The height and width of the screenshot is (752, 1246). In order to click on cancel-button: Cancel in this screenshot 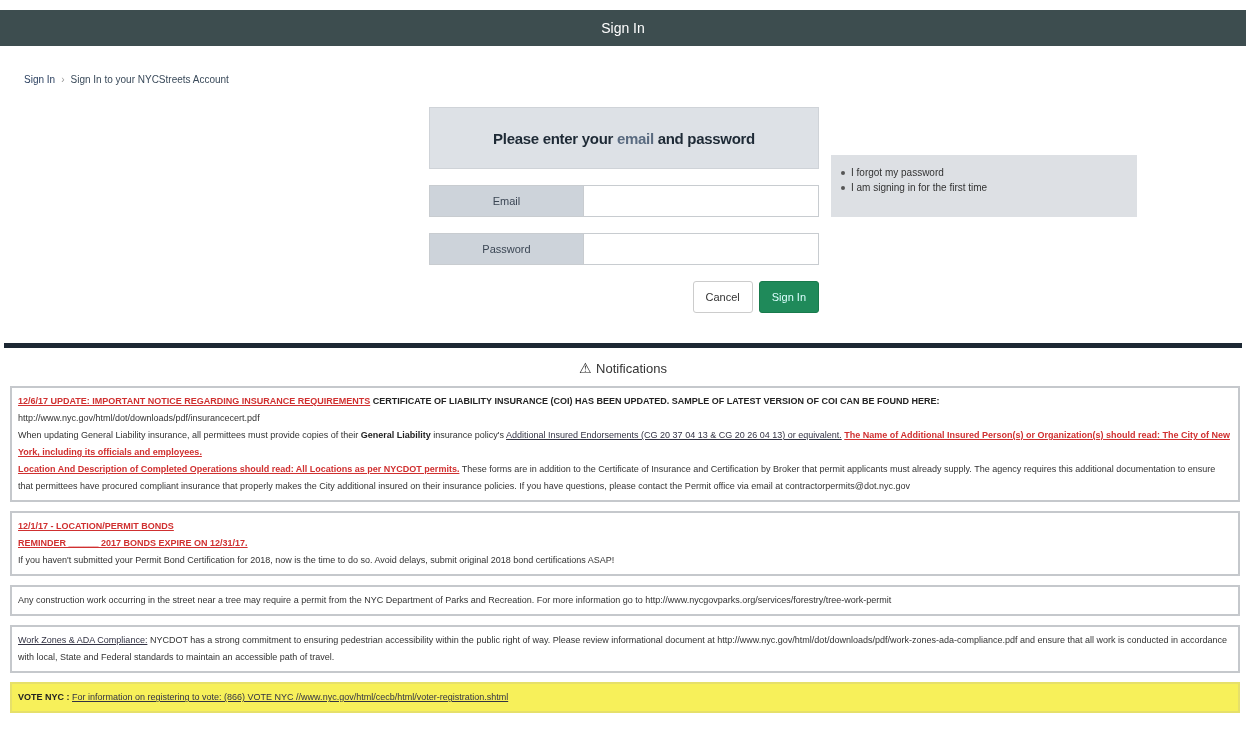, I will do `click(722, 297)`.